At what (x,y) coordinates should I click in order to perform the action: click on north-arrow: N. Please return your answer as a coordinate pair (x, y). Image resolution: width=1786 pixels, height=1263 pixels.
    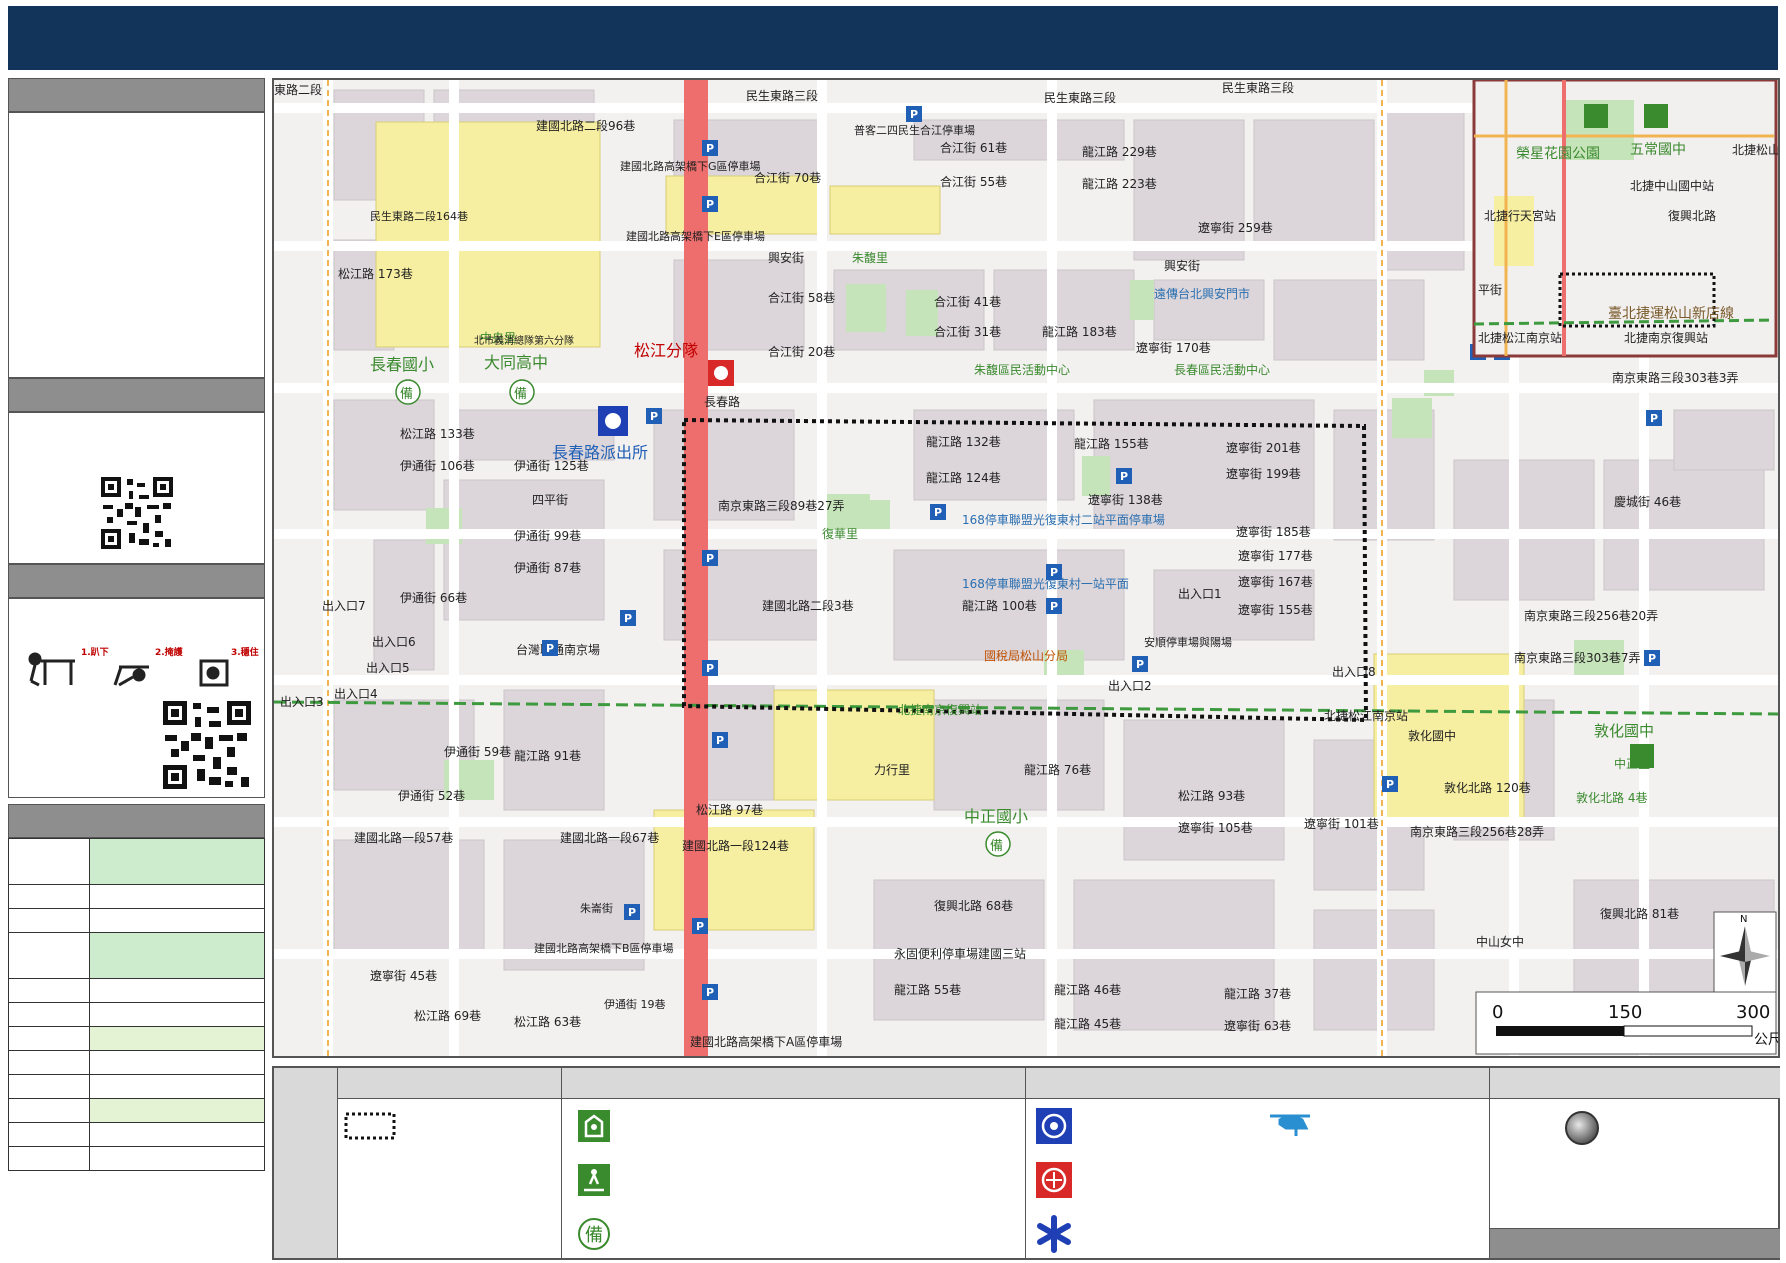
    Looking at the image, I should click on (1745, 952).